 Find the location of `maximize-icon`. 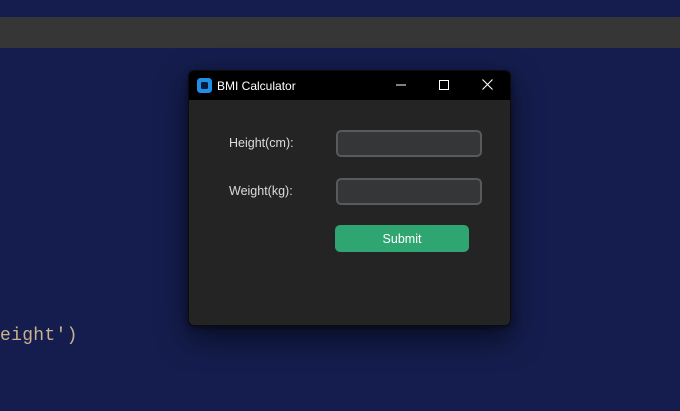

maximize-icon is located at coordinates (444, 86).